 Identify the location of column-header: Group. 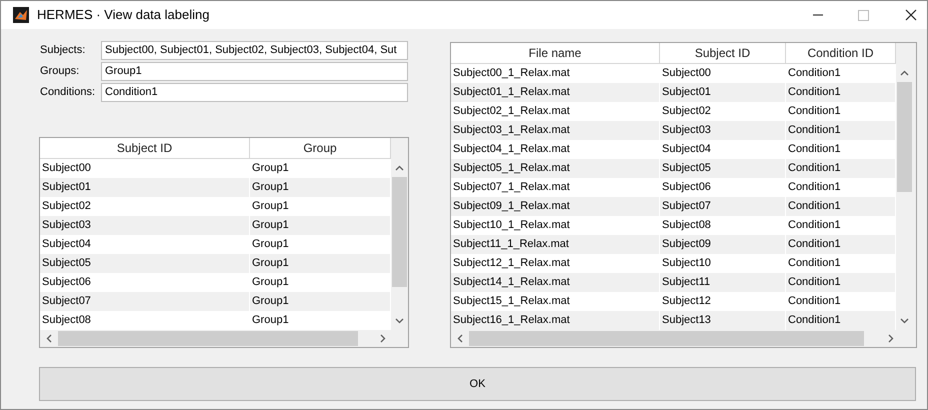
(320, 148).